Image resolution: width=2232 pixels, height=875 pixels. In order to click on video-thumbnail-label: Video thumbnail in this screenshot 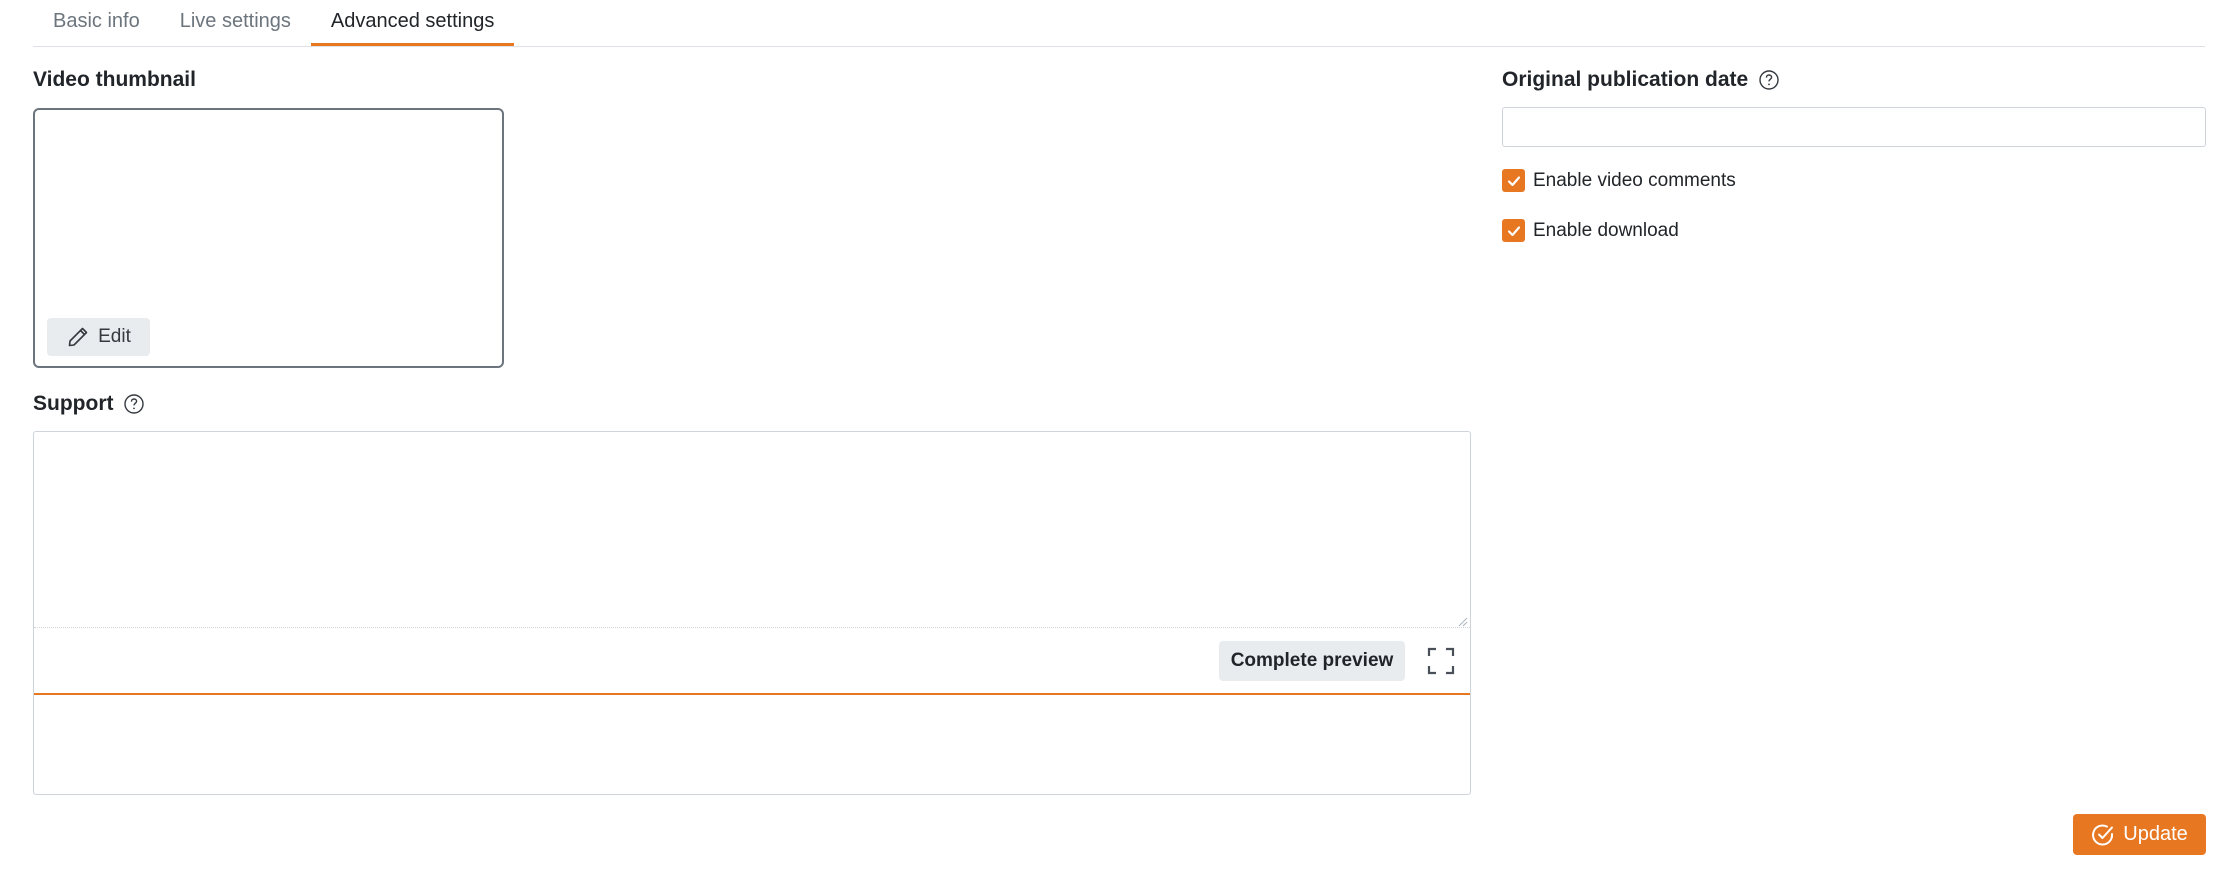, I will do `click(114, 80)`.